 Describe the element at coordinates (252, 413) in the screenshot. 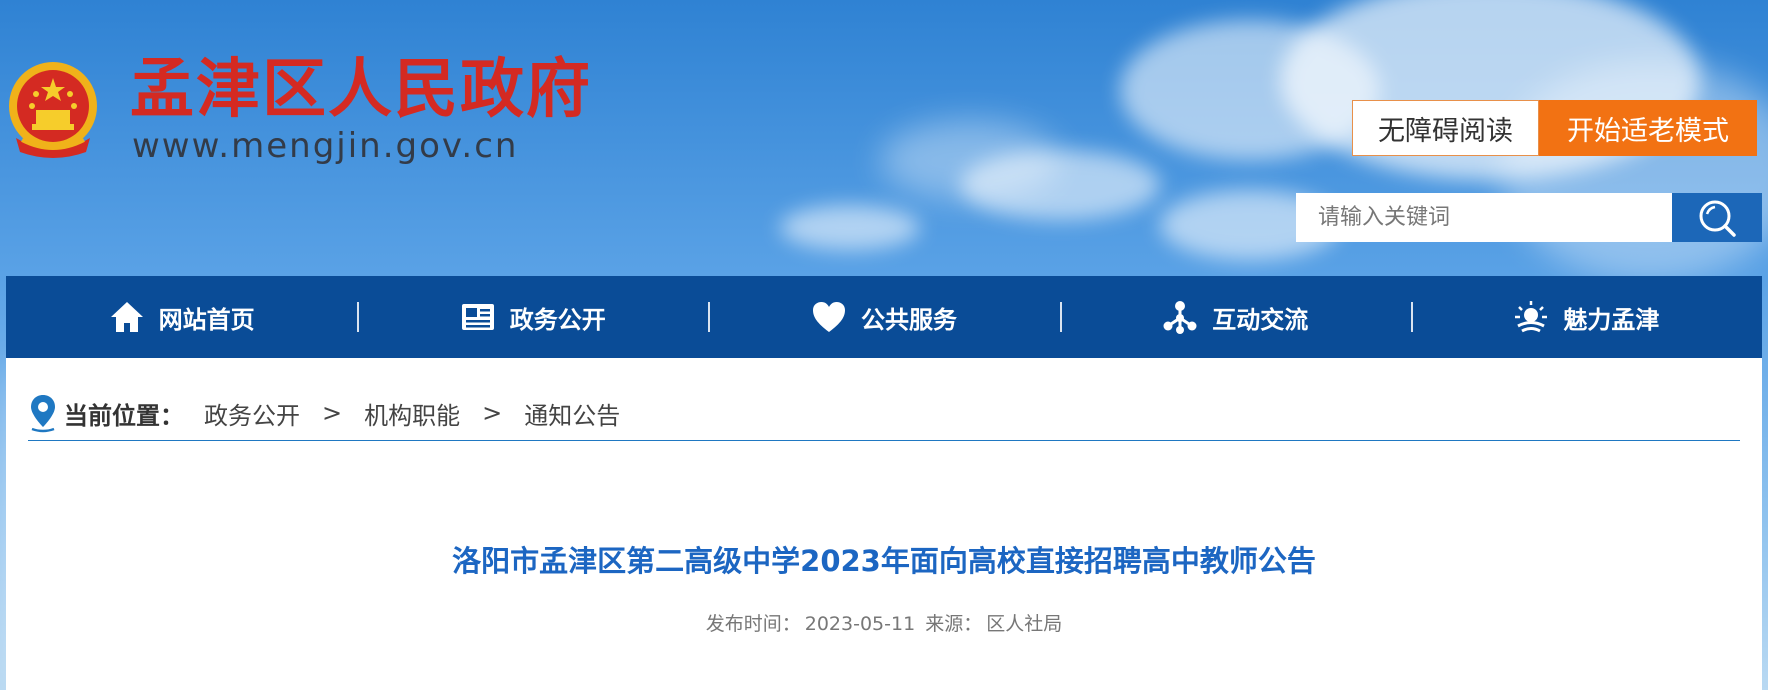

I see `breadcrumb-item-government-affairs: 政务公开` at that location.